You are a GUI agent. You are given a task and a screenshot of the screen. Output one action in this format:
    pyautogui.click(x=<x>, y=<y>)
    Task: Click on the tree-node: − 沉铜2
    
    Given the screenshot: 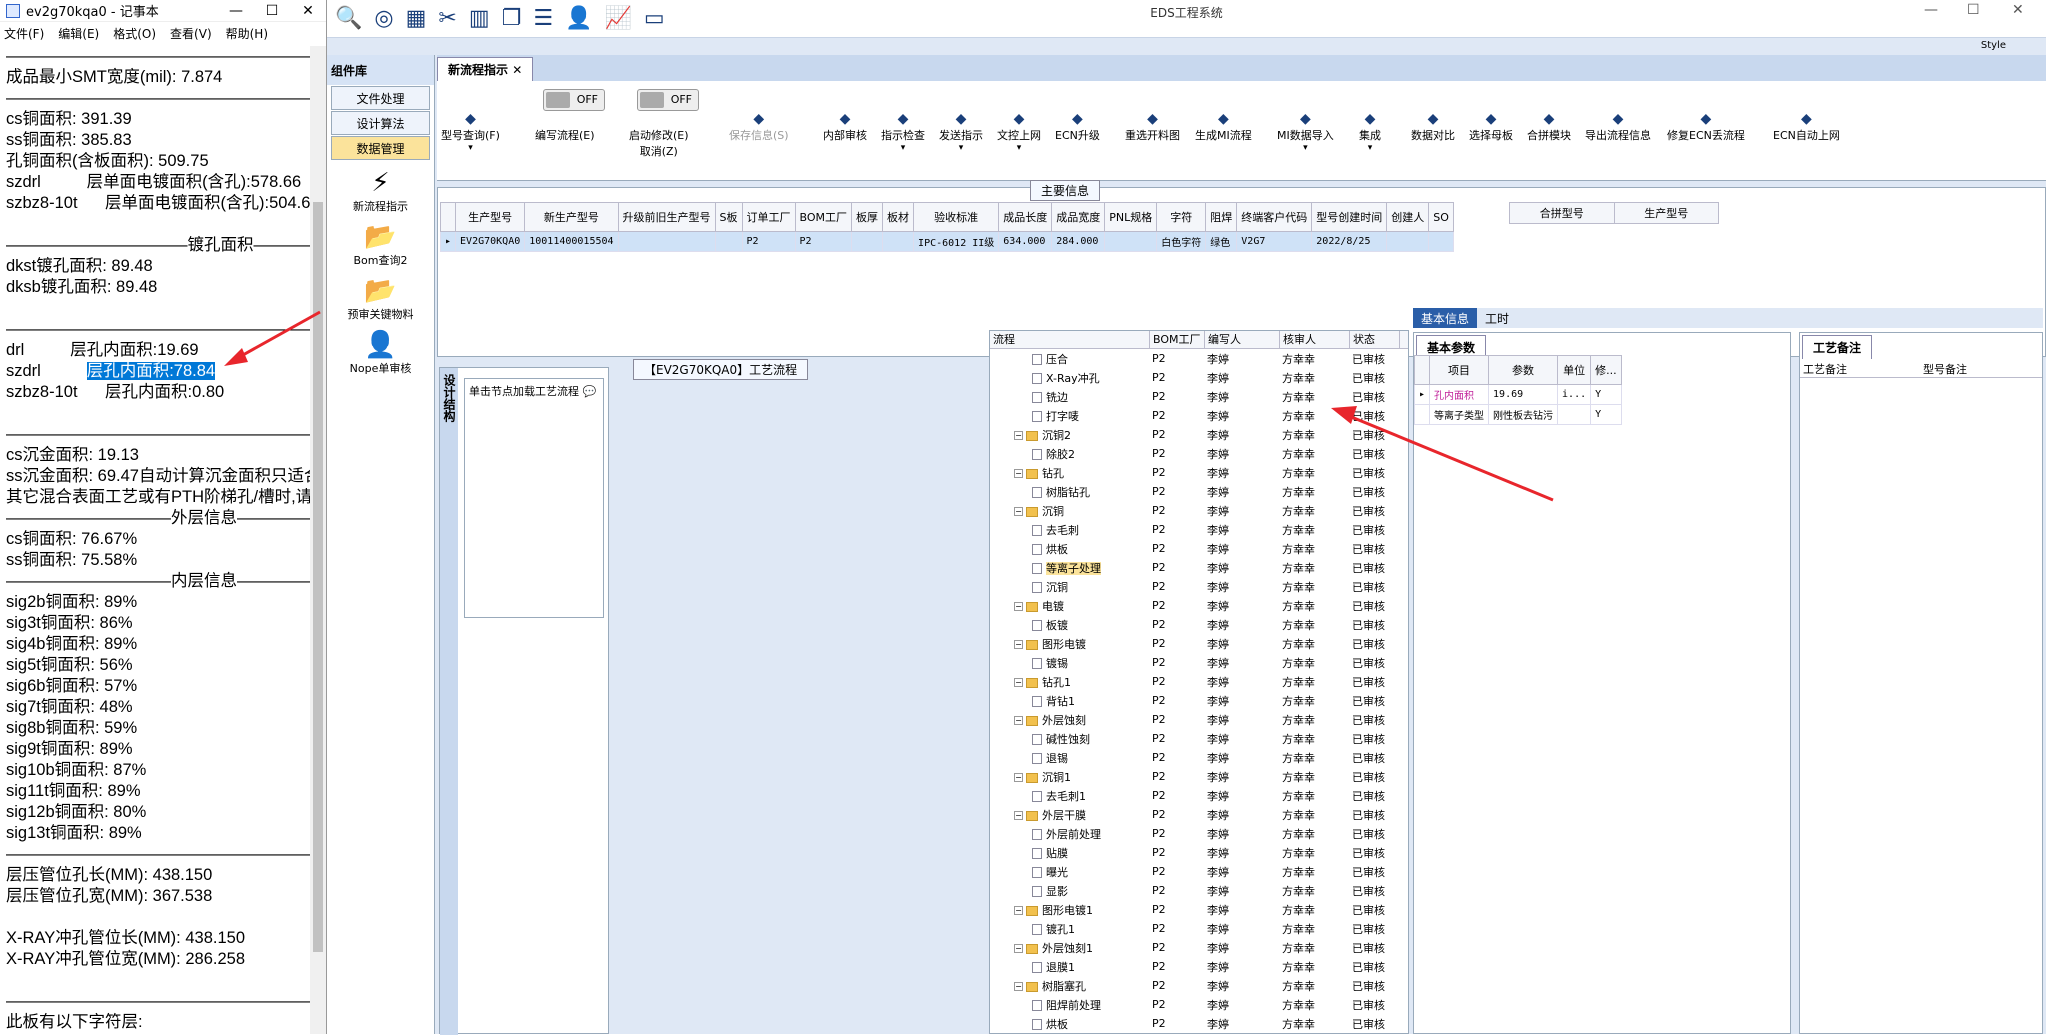 What is the action you would take?
    pyautogui.click(x=1070, y=435)
    